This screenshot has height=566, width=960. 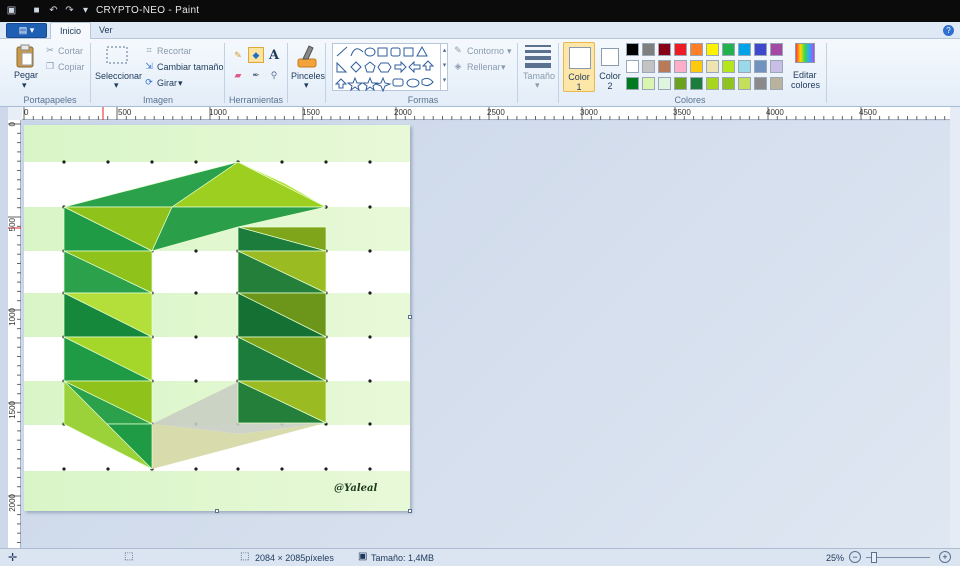 I want to click on ruler-label: 4000, so click(x=775, y=112).